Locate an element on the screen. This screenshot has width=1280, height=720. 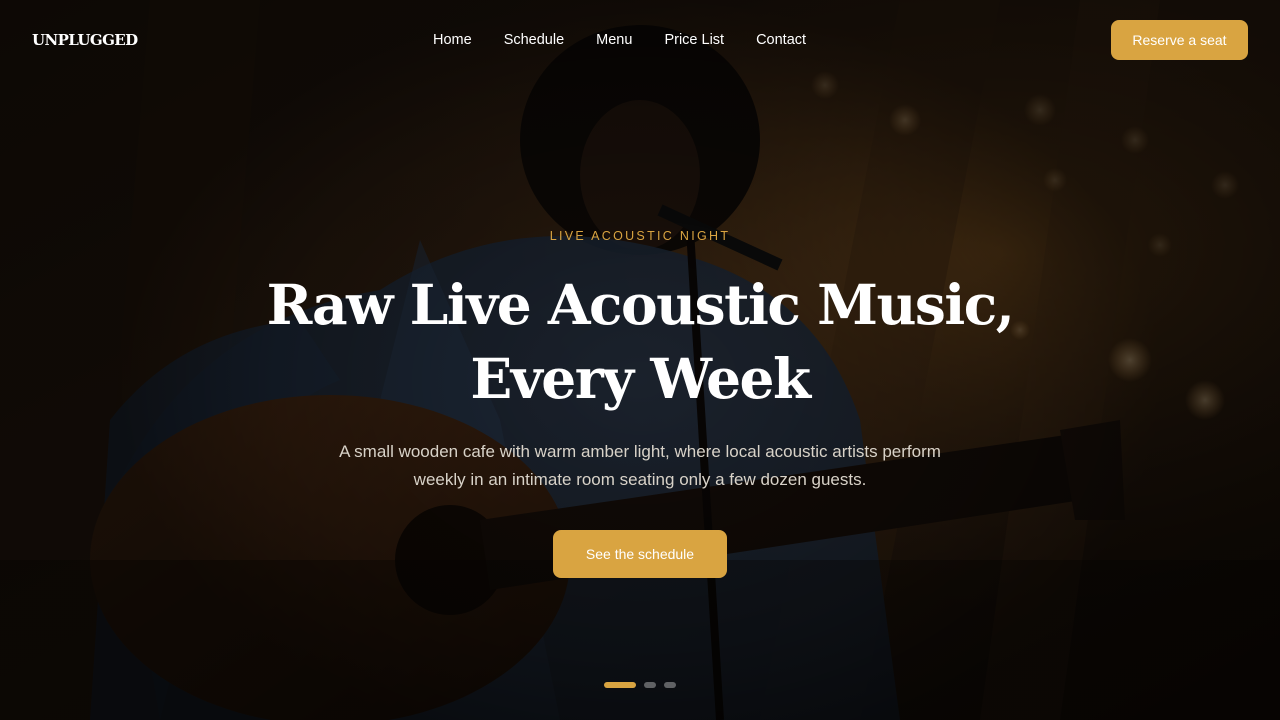
reserve-seat-button: Reserve a seat is located at coordinates (1179, 40).